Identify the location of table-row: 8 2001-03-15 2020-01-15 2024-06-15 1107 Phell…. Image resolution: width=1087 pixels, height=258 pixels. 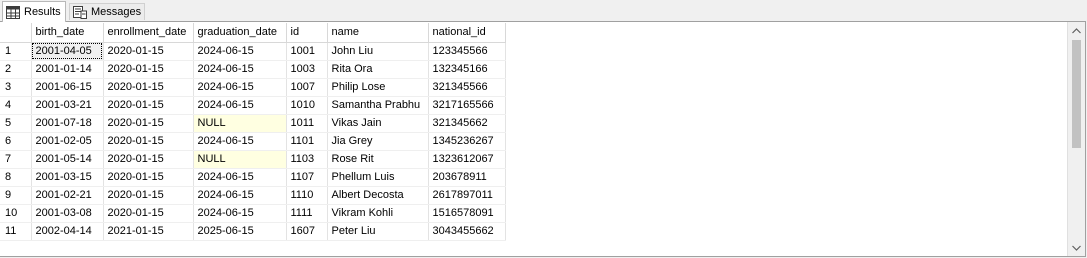
(253, 177).